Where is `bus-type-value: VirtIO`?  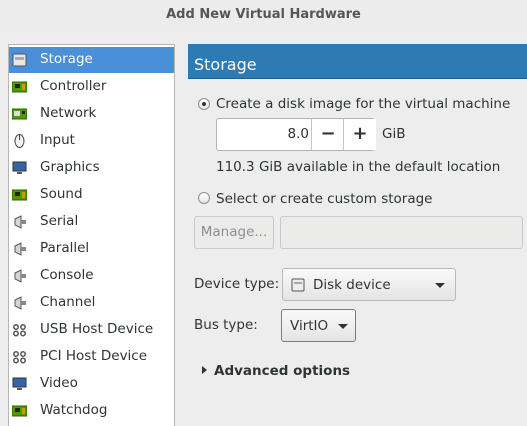 bus-type-value: VirtIO is located at coordinates (309, 326).